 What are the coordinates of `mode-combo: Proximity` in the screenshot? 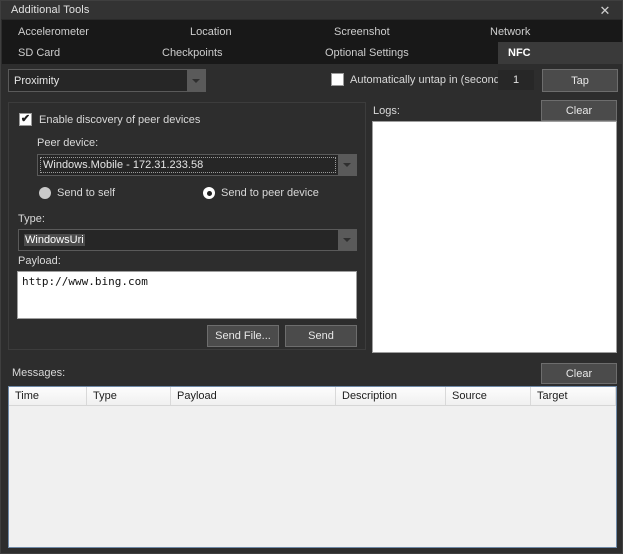 It's located at (107, 80).